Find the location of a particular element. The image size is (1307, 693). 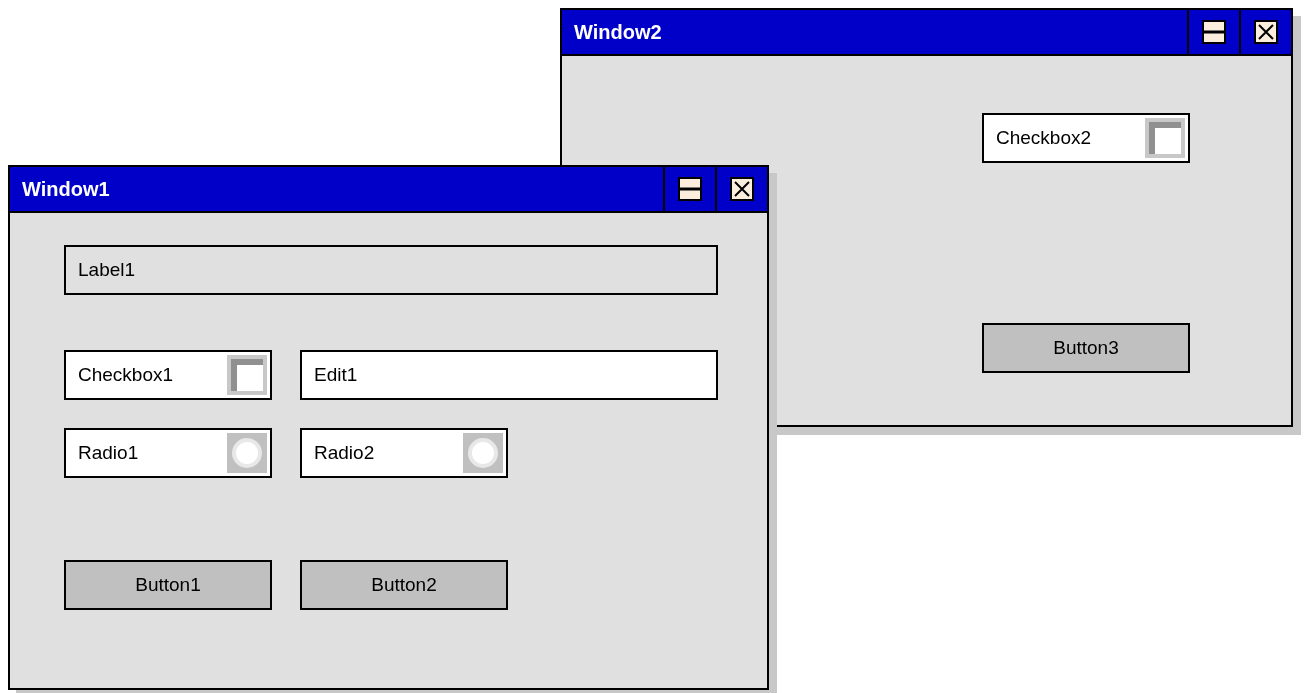

push-button: Button2 is located at coordinates (404, 585).